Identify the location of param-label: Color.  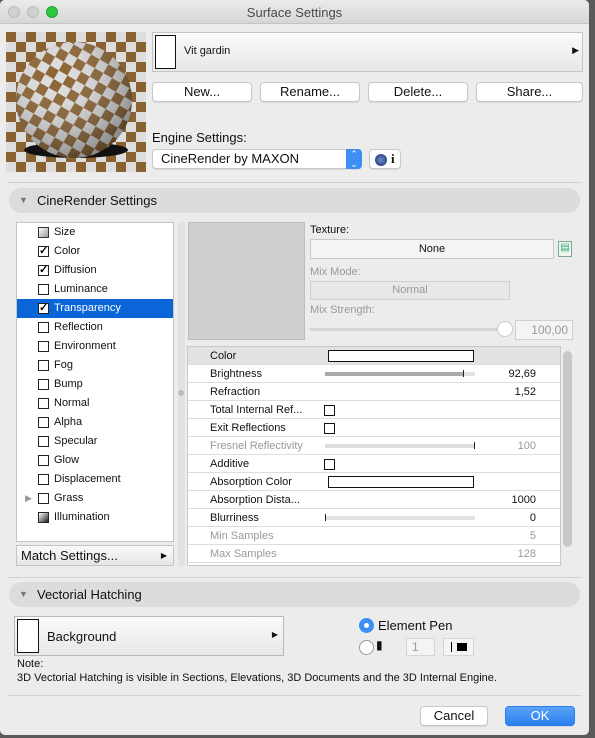
(223, 356).